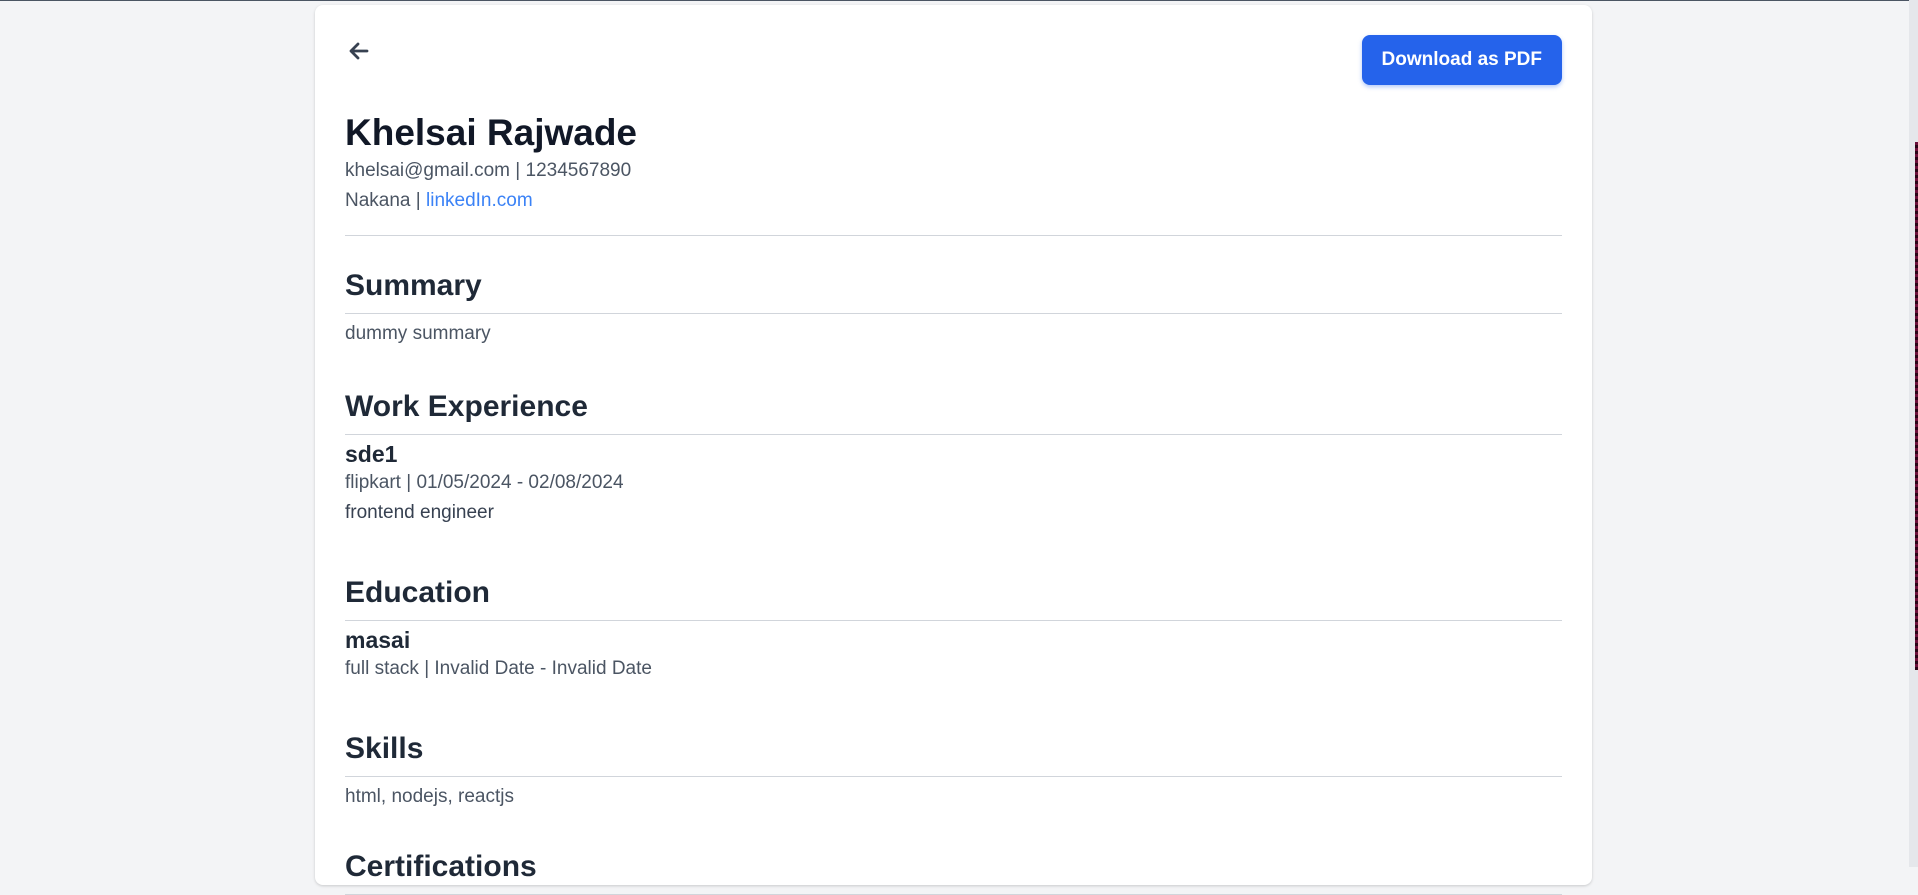 The image size is (1918, 895). I want to click on window-top-border, so click(959, 0).